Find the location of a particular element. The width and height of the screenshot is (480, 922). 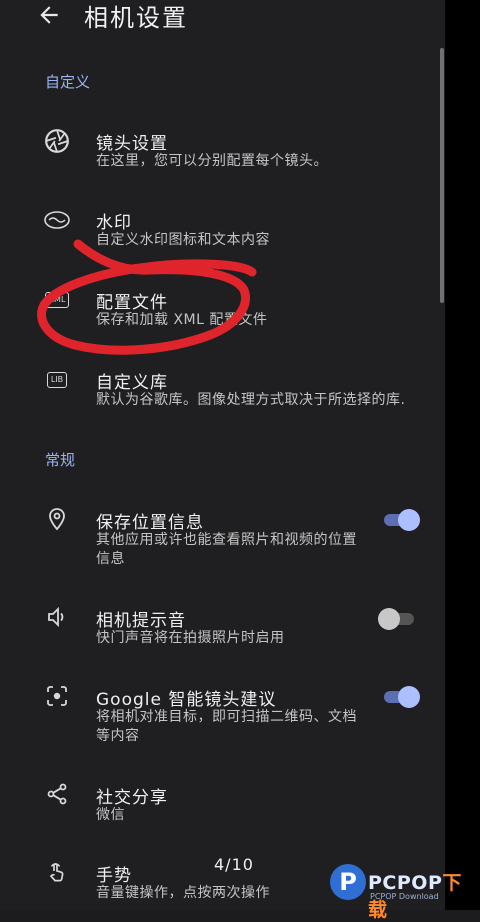

setting-social-share-subtitle: 微信 is located at coordinates (110, 815).